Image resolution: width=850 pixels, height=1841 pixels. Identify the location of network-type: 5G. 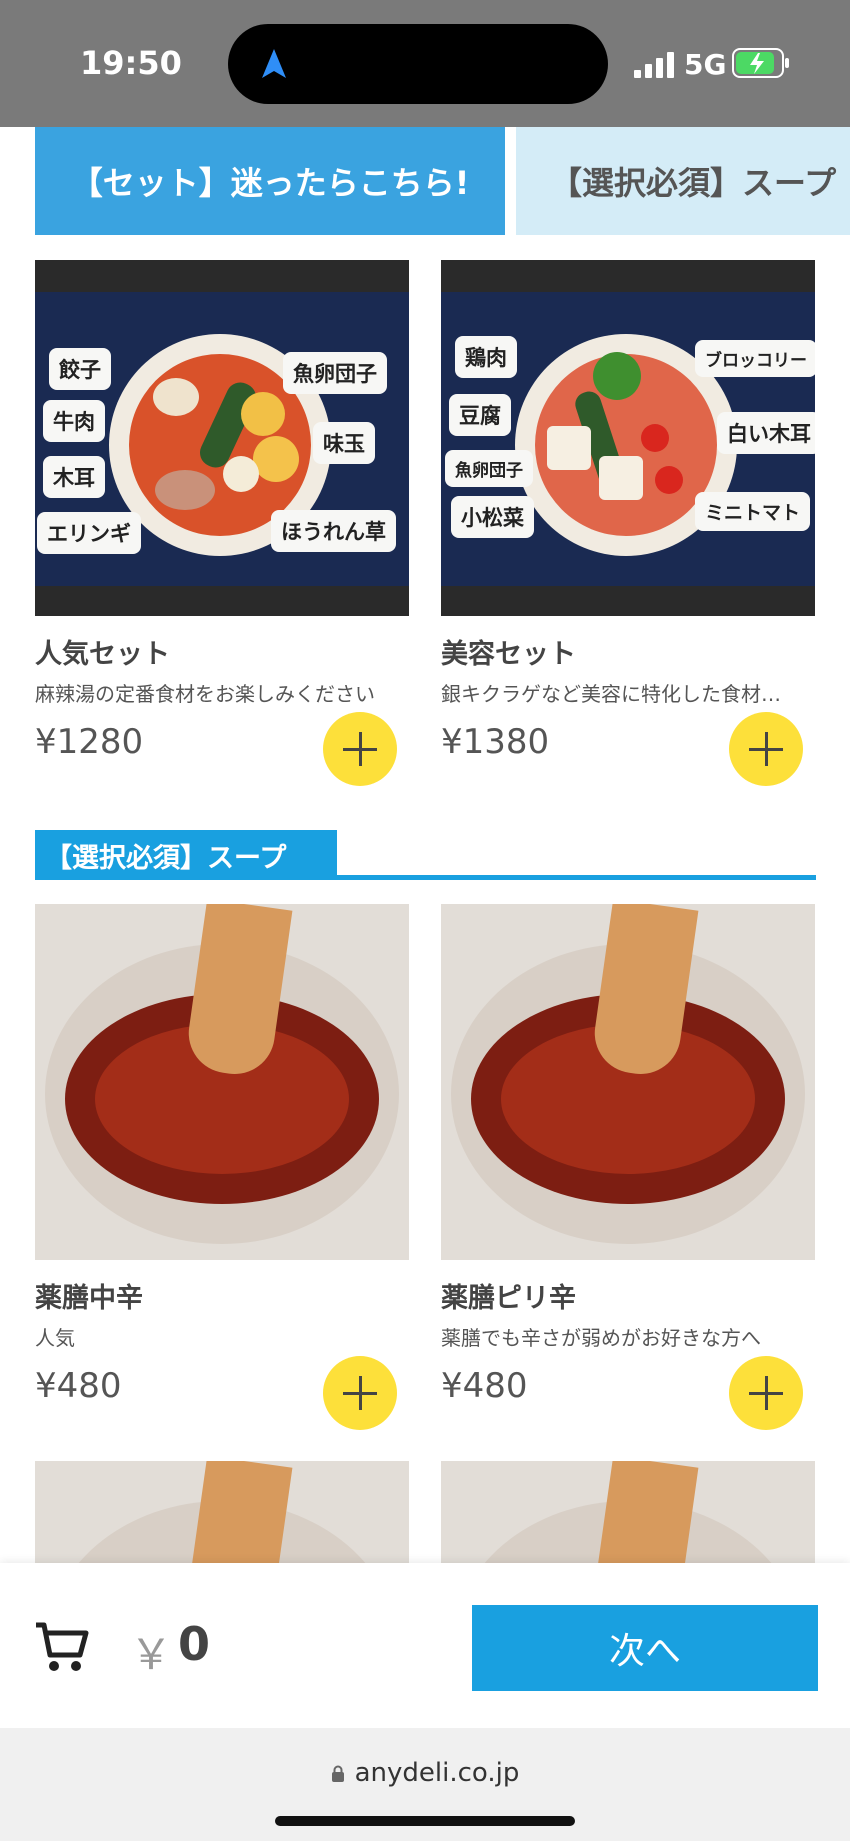
(705, 64).